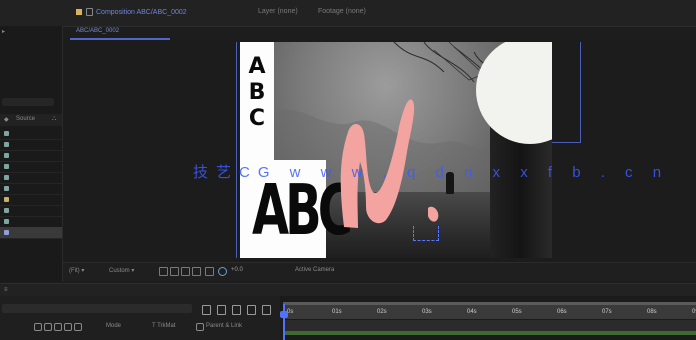 Image resolution: width=696 pixels, height=340 pixels. Describe the element at coordinates (517, 312) in the screenshot. I see `time-ruler-tick: 05s` at that location.